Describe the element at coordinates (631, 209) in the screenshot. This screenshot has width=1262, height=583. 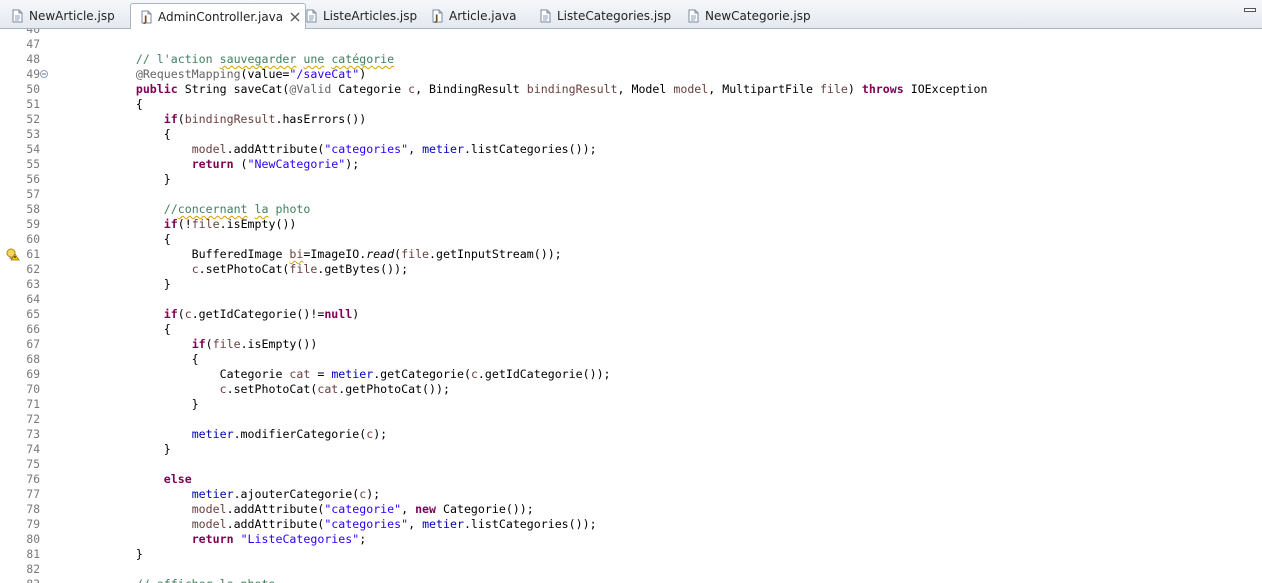
I see `code-line: 58 //concernant la photo` at that location.